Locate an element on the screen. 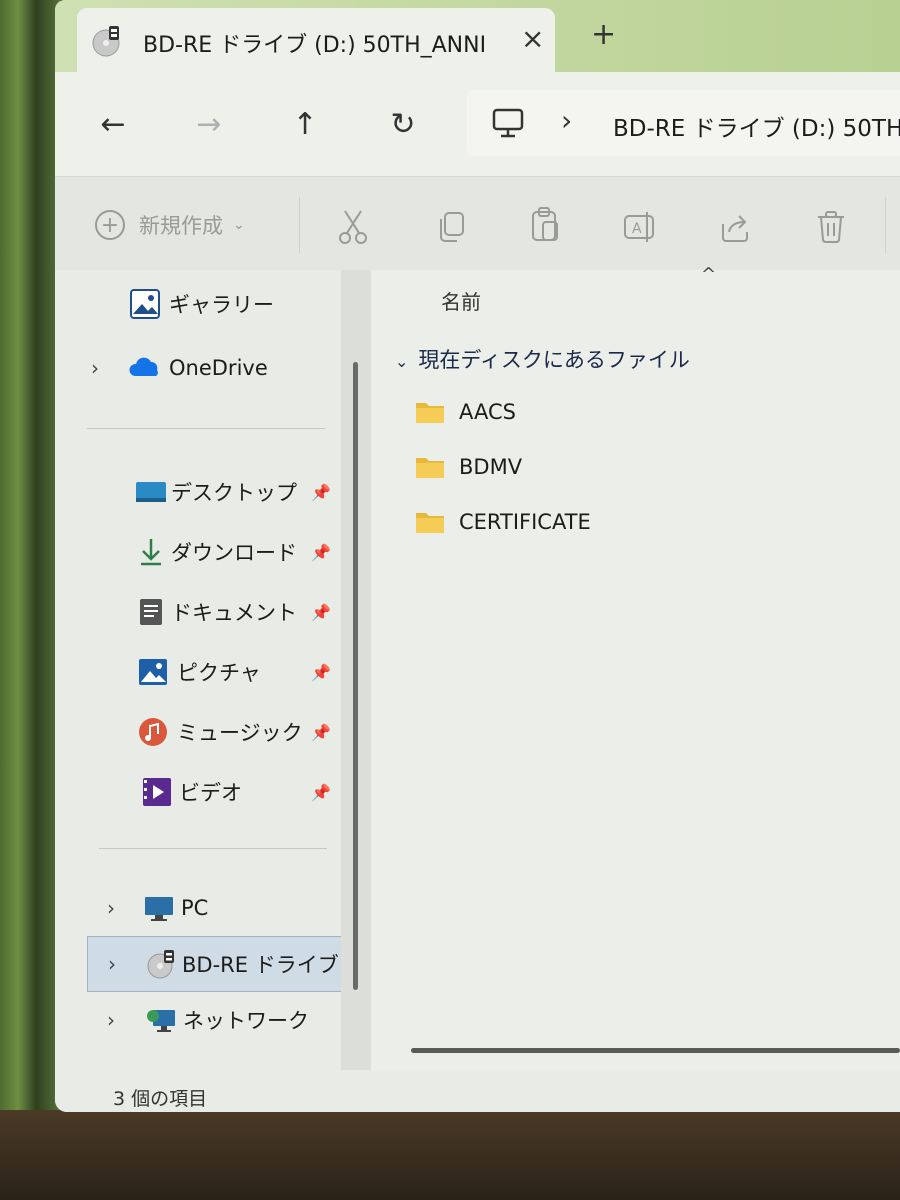  sidebar-item-pc: › PC is located at coordinates (205, 908).